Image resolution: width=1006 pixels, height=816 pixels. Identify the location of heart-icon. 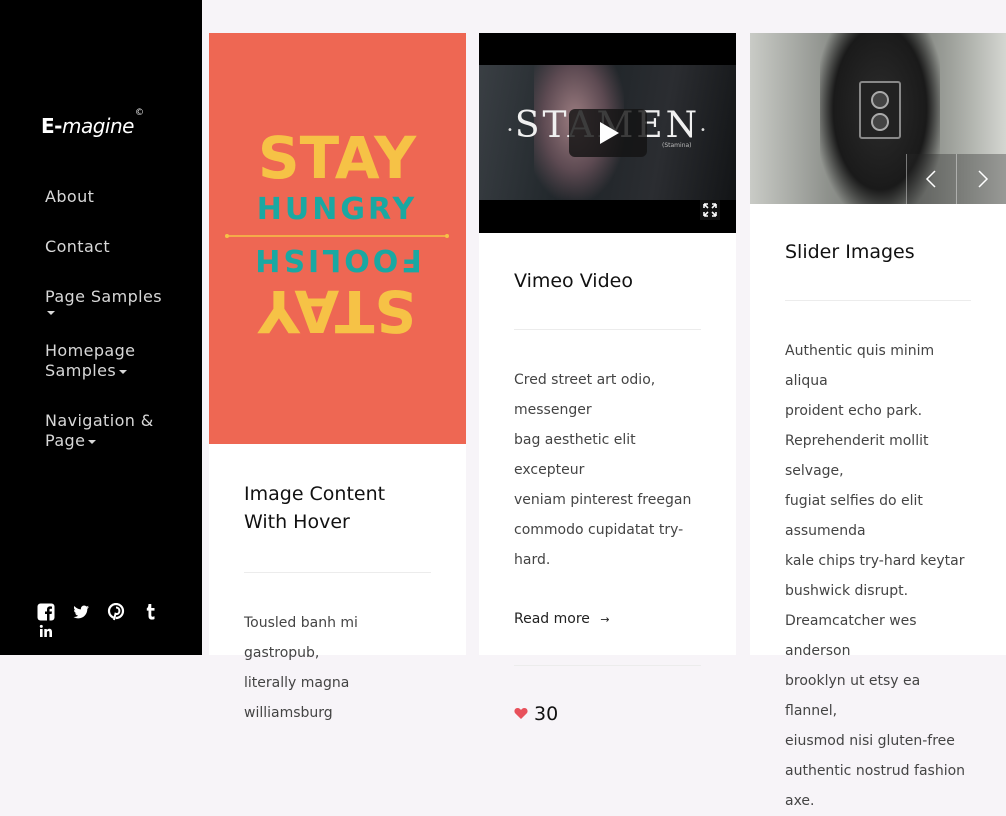
(521, 713).